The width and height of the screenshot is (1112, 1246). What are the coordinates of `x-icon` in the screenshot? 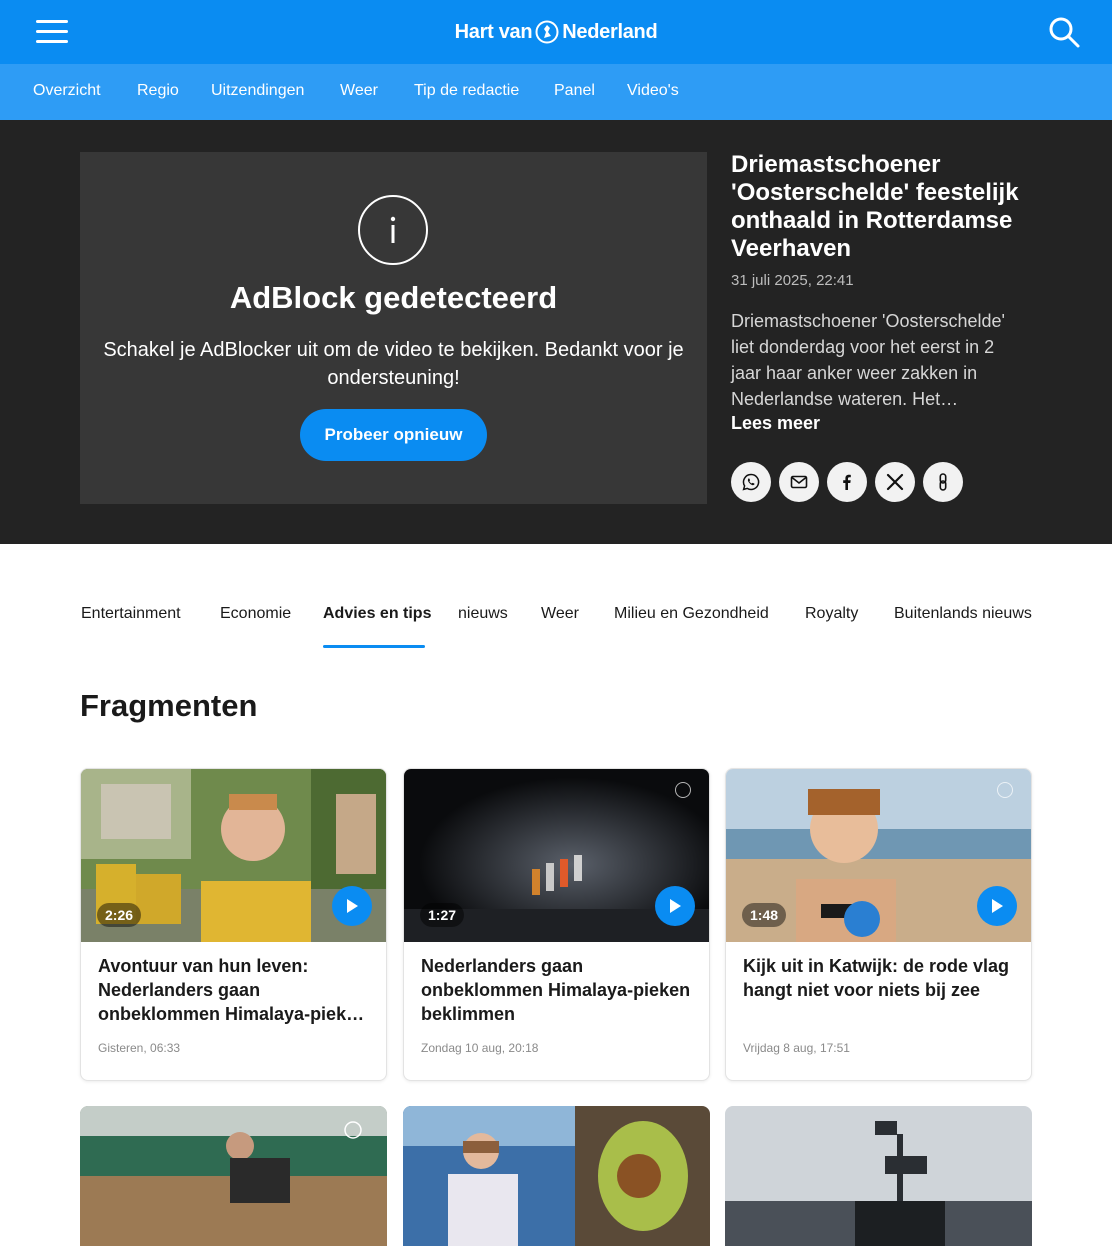 It's located at (895, 482).